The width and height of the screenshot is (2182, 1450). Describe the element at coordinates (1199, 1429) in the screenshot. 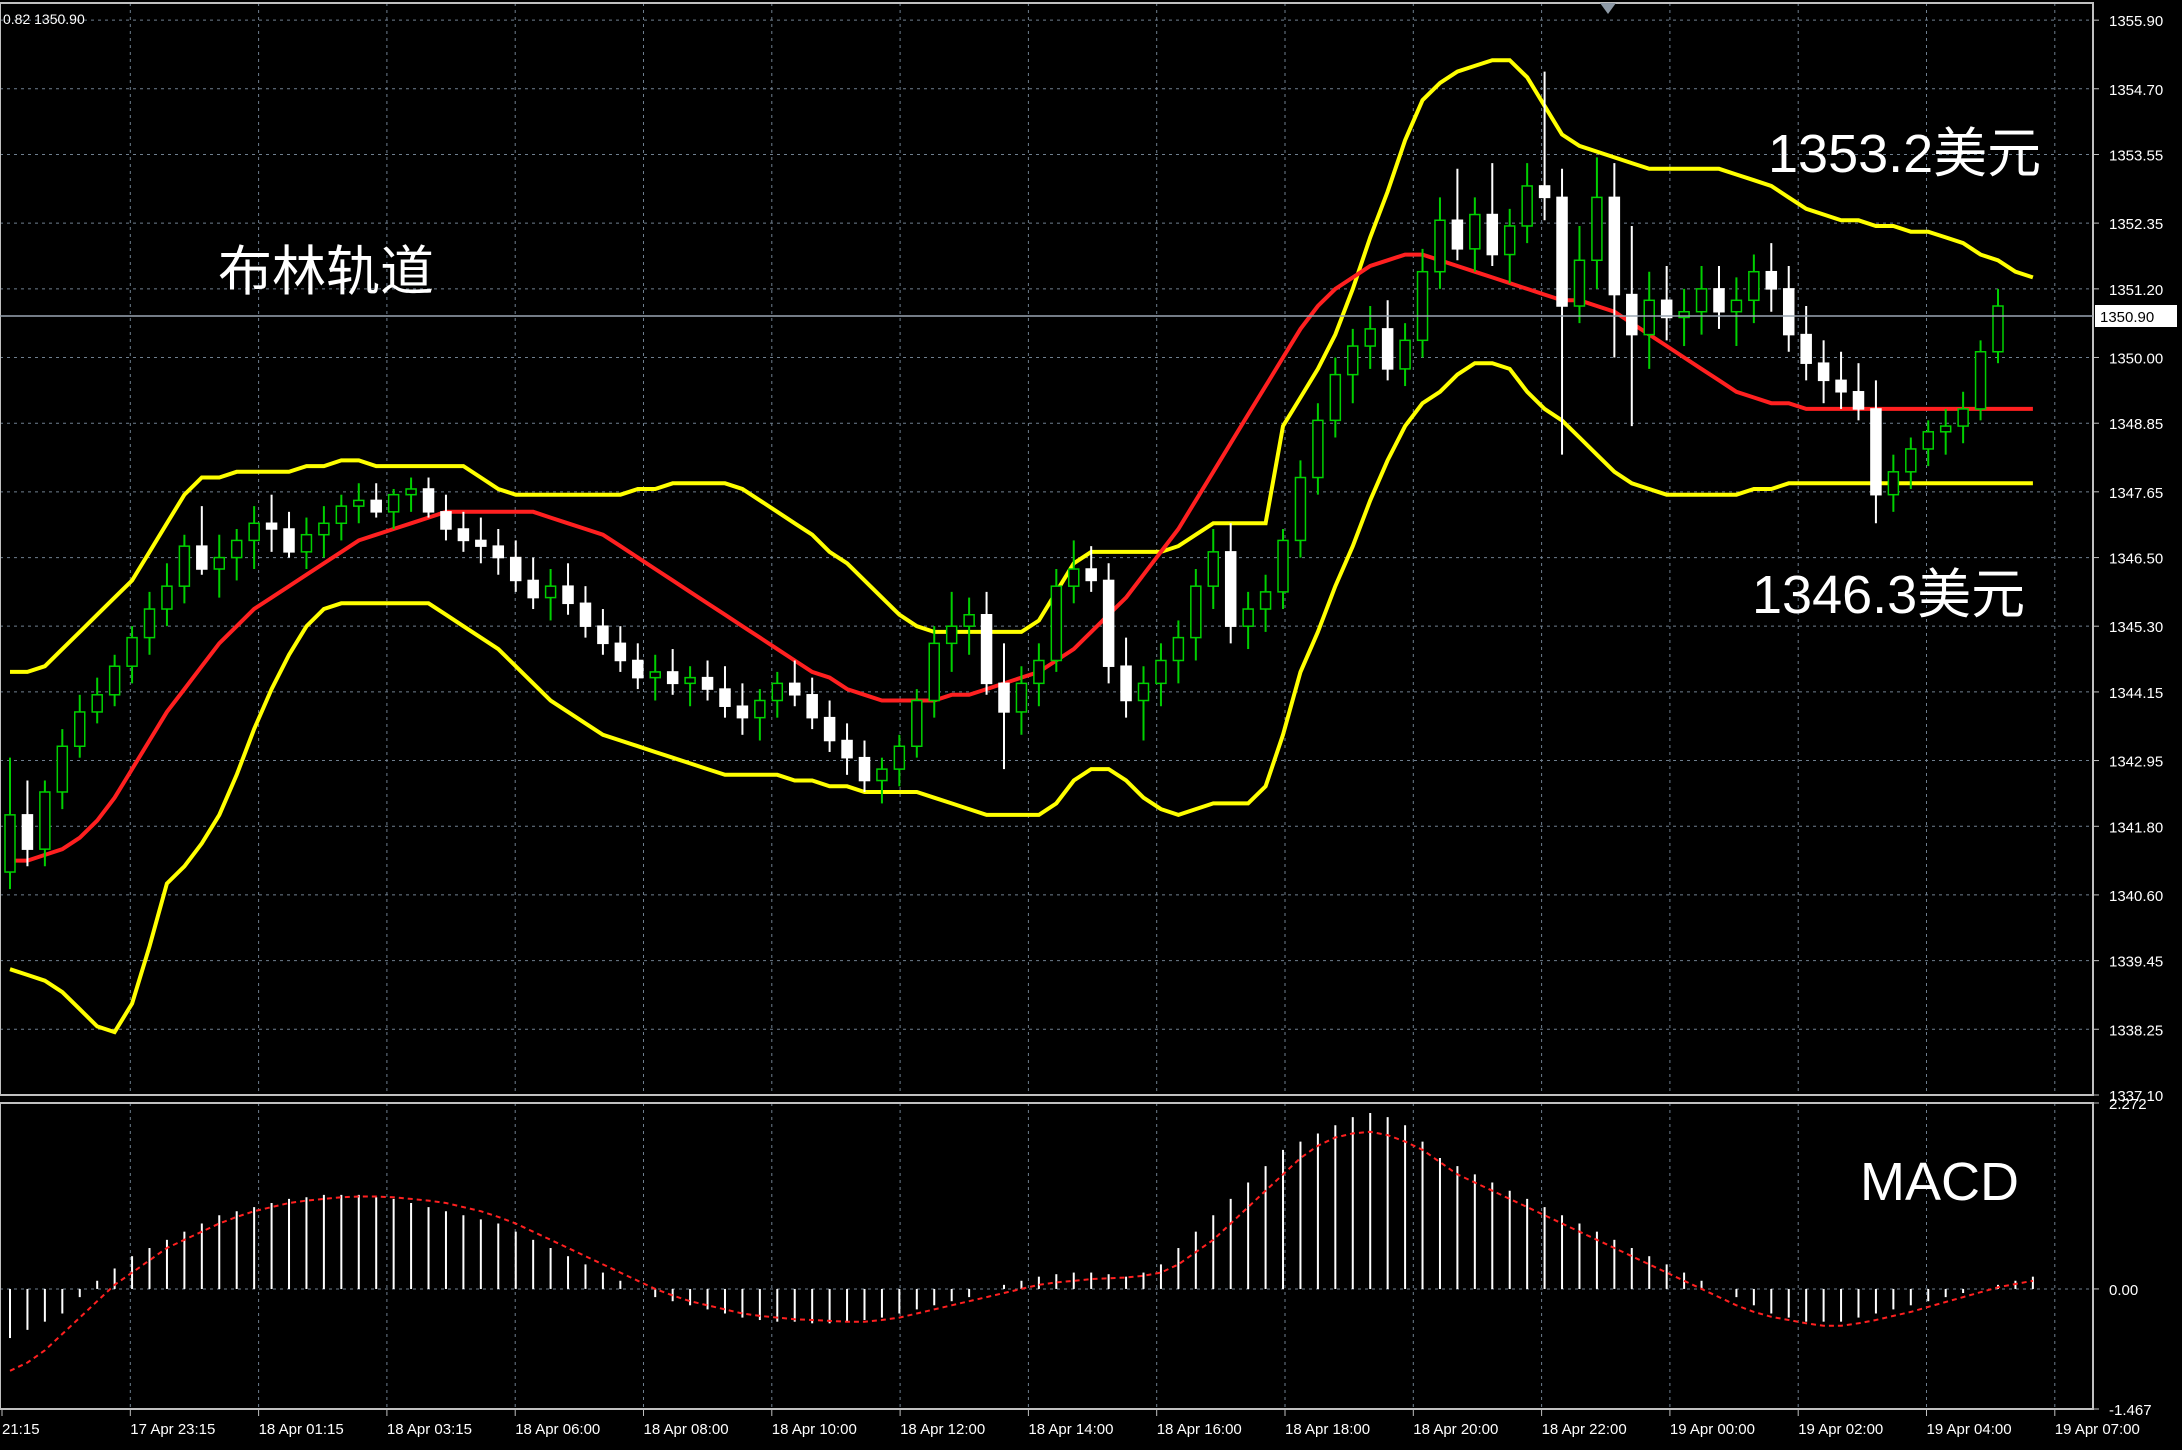

I see `time-tick-label: 18 Apr 16:00` at that location.